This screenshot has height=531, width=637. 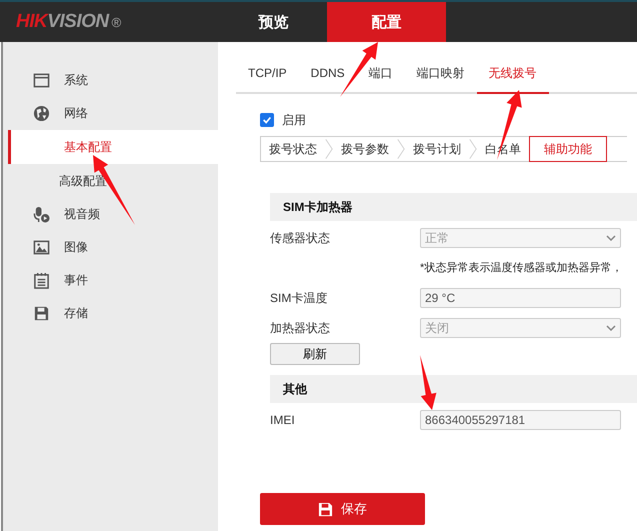 What do you see at coordinates (110, 214) in the screenshot?
I see `sidebar-item: 视音频` at bounding box center [110, 214].